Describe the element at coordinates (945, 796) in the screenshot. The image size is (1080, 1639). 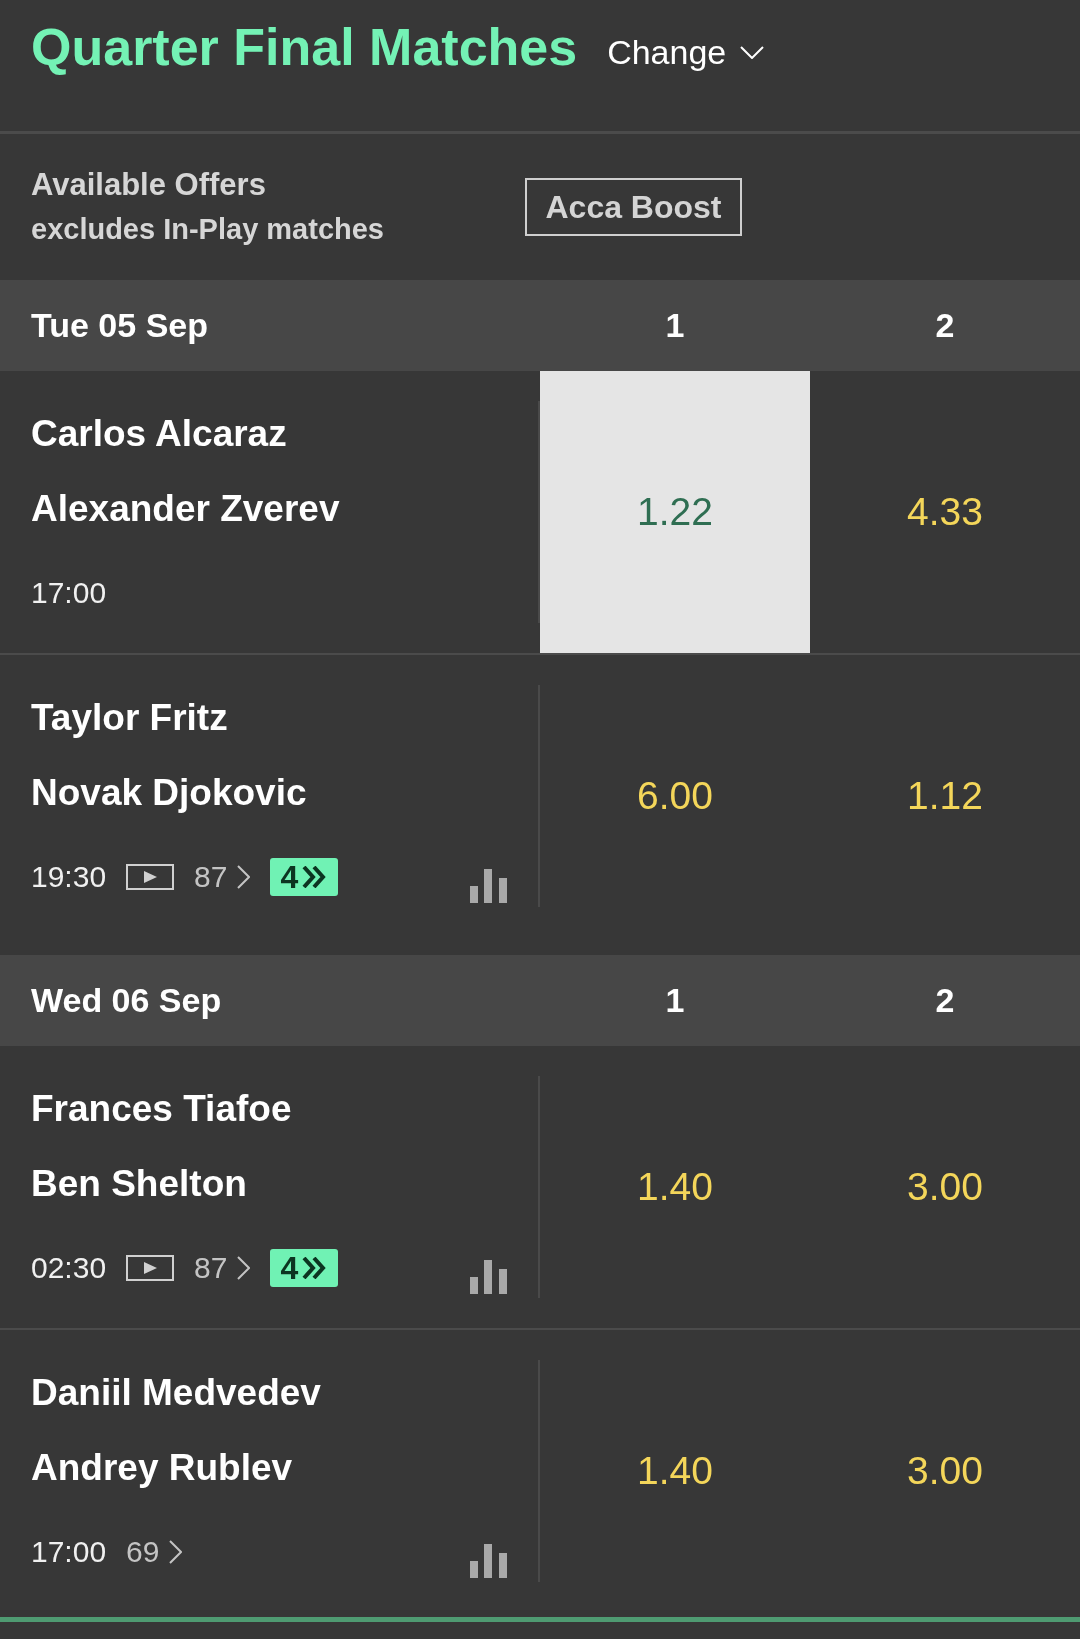
I see `odds-button: 1.12` at that location.